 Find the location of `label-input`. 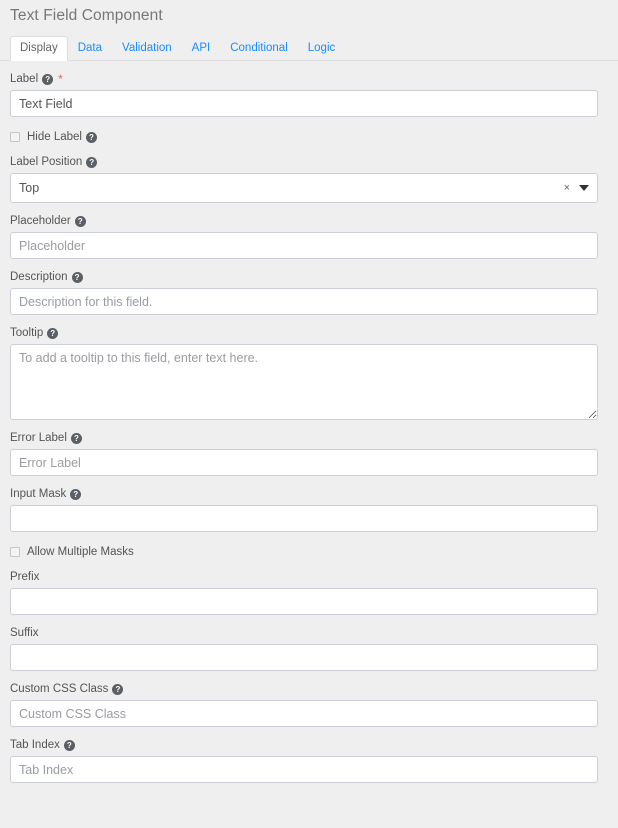

label-input is located at coordinates (304, 103).